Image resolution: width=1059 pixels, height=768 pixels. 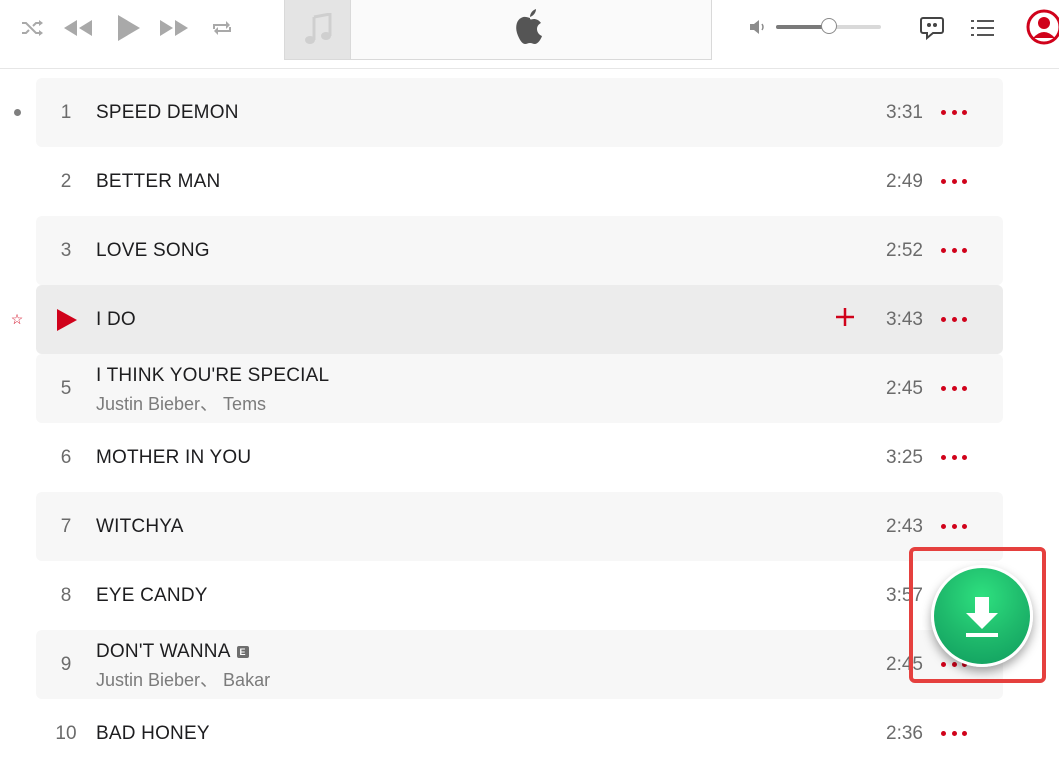 I want to click on track-title: BETTER MAN, so click(x=158, y=181).